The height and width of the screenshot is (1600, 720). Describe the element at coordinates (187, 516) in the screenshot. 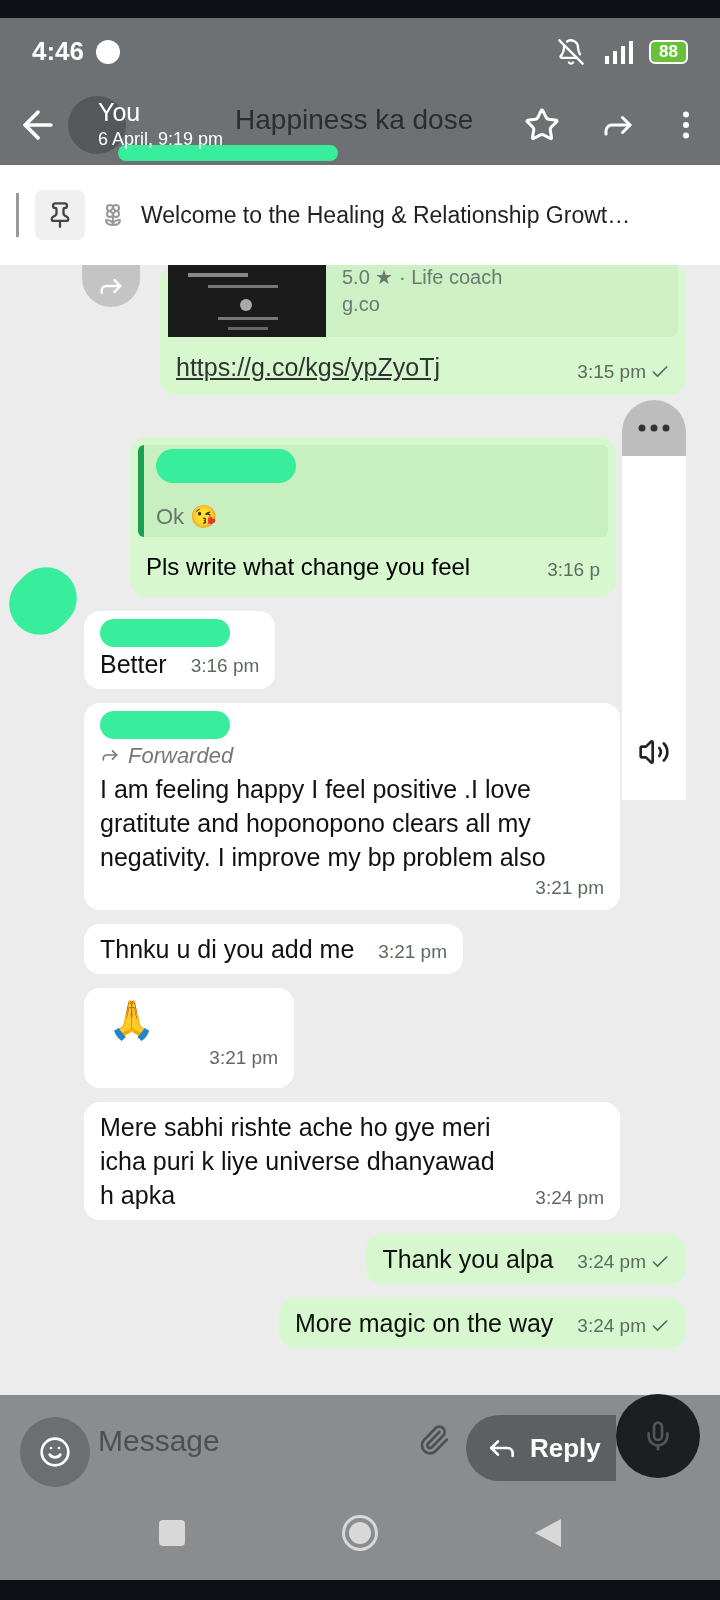

I see `quoted-text: Ok 😘` at that location.